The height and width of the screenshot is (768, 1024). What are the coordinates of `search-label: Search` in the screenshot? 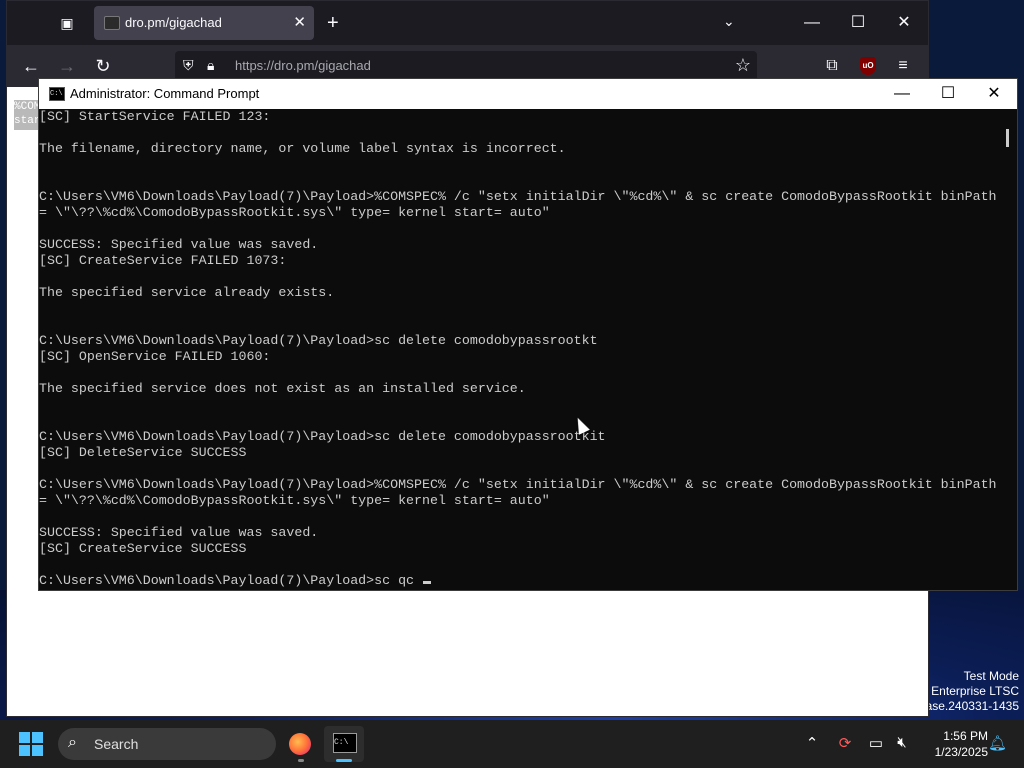 It's located at (116, 744).